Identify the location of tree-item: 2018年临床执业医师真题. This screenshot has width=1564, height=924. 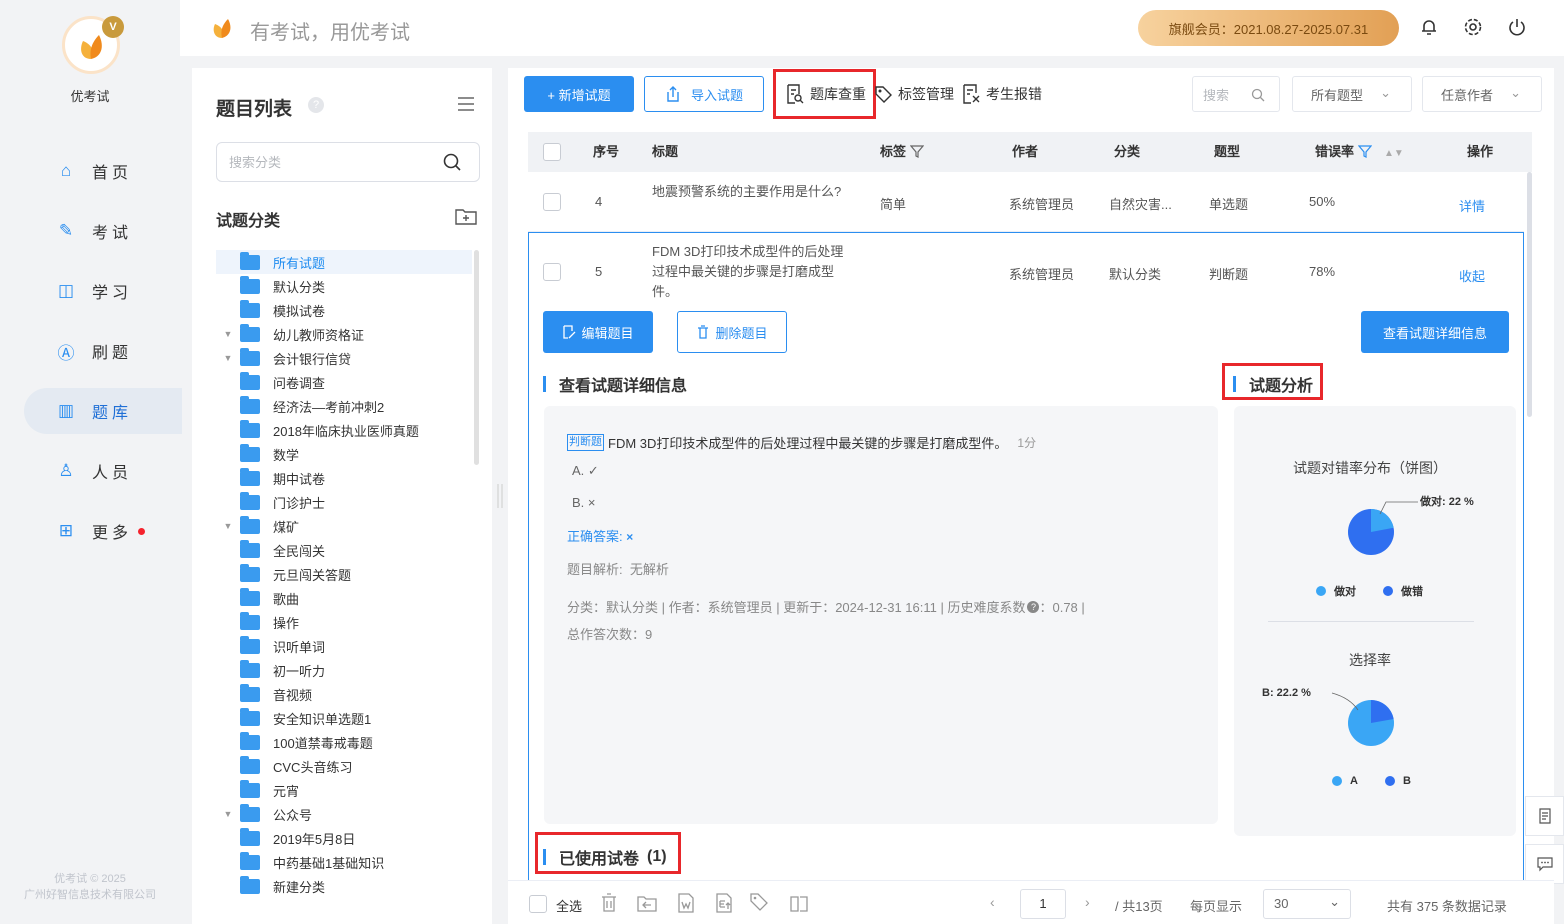
(344, 430).